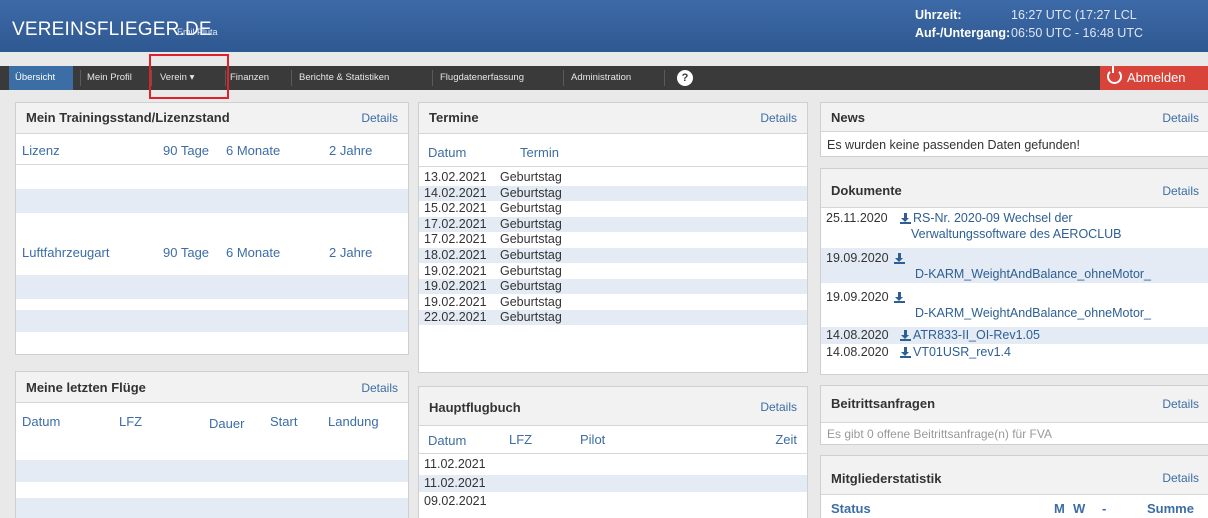 This screenshot has width=1208, height=518. What do you see at coordinates (249, 78) in the screenshot?
I see `nav-item-finanzen: Finanzen` at bounding box center [249, 78].